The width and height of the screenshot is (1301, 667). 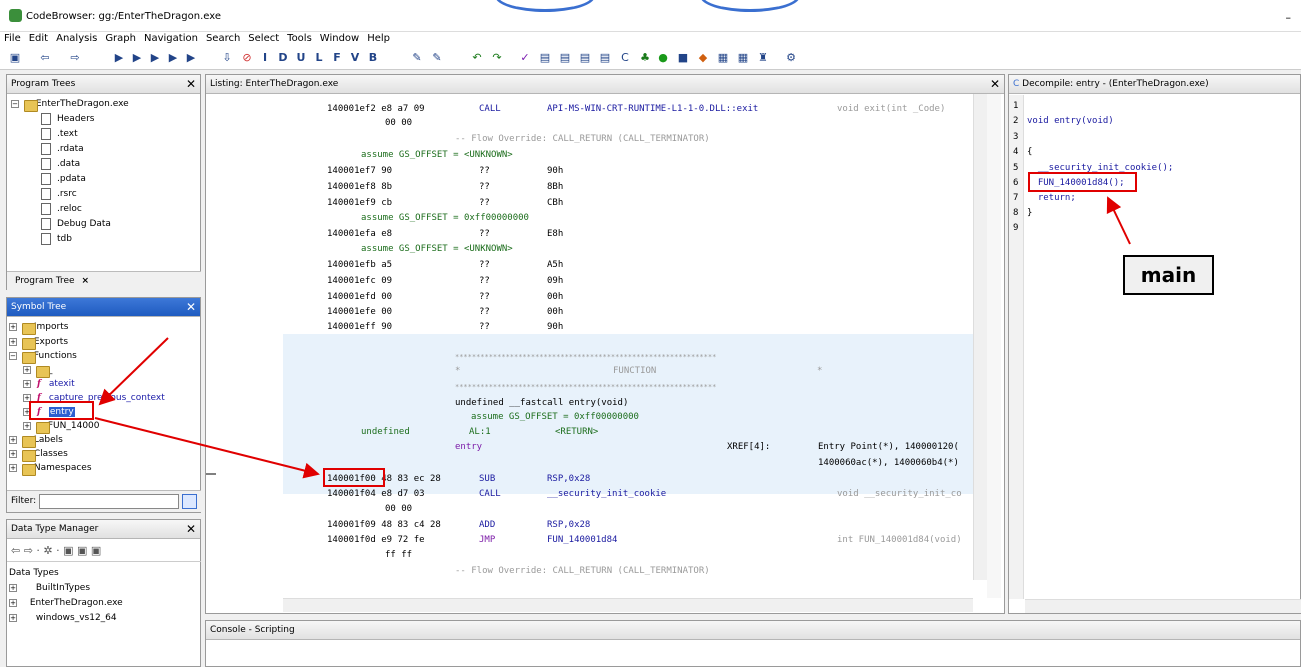 What do you see at coordinates (1051, 198) in the screenshot?
I see `decompile-line: return;` at bounding box center [1051, 198].